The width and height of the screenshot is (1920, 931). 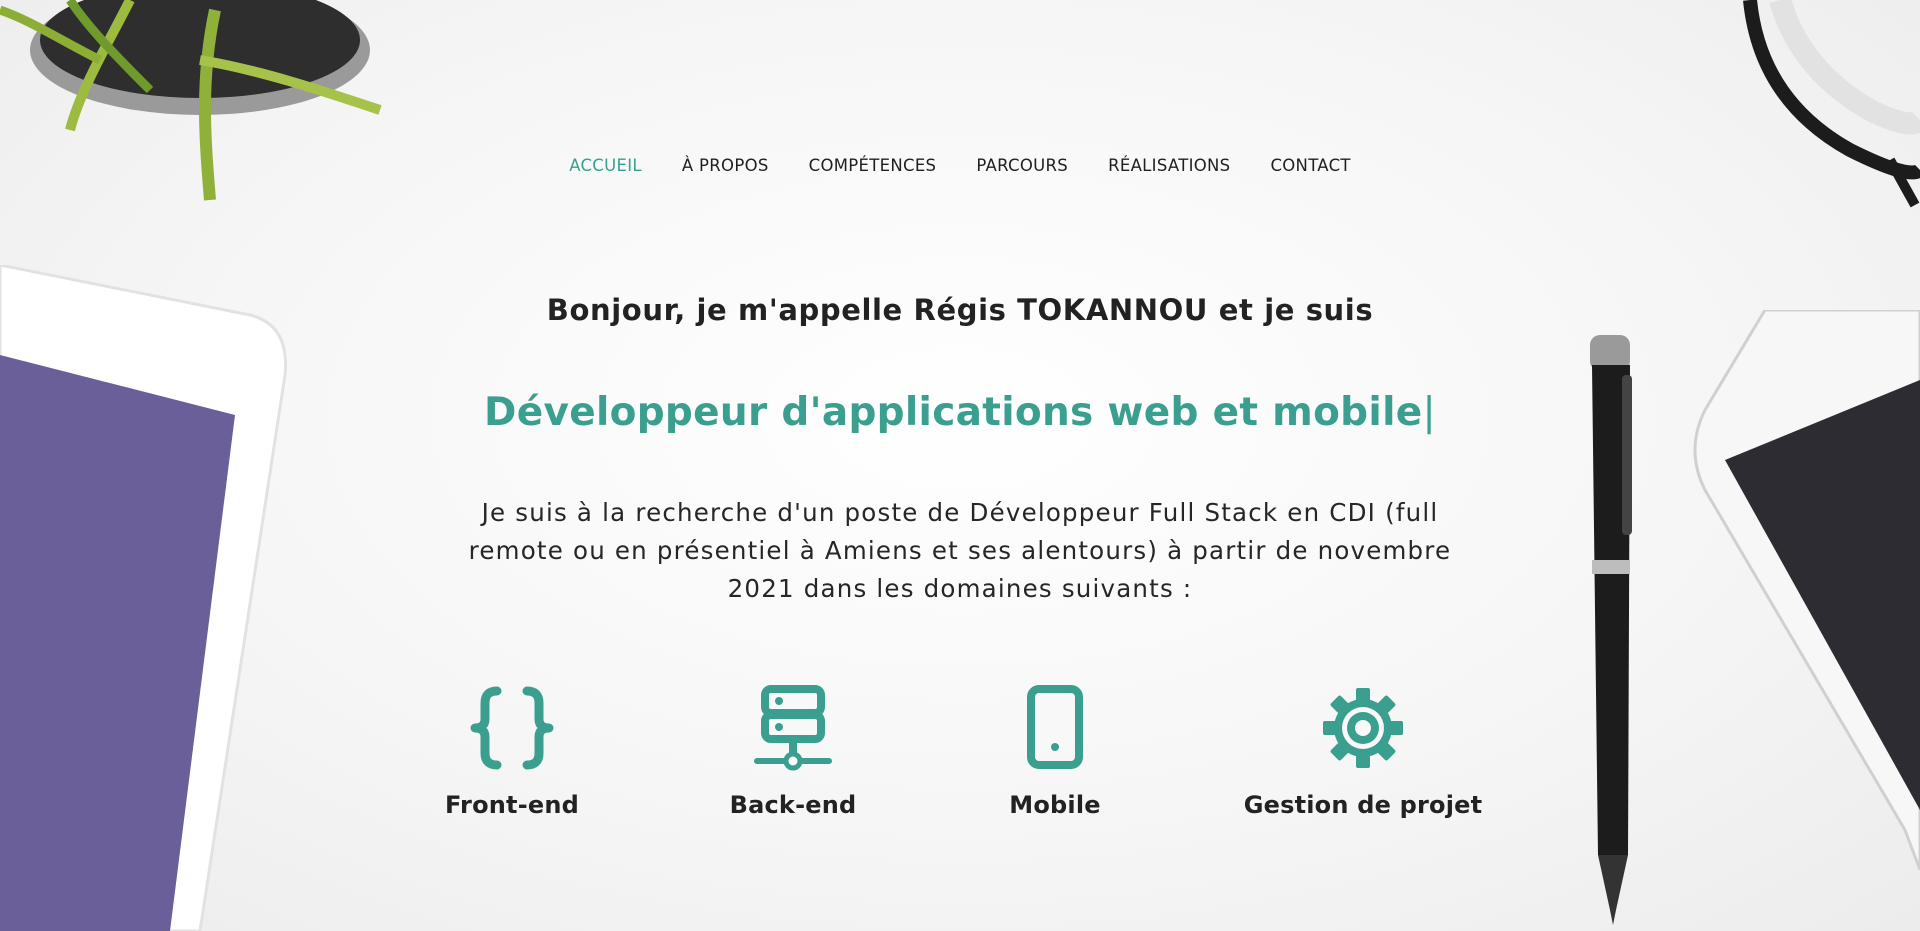 What do you see at coordinates (1055, 805) in the screenshot?
I see `skill-label: Mobile` at bounding box center [1055, 805].